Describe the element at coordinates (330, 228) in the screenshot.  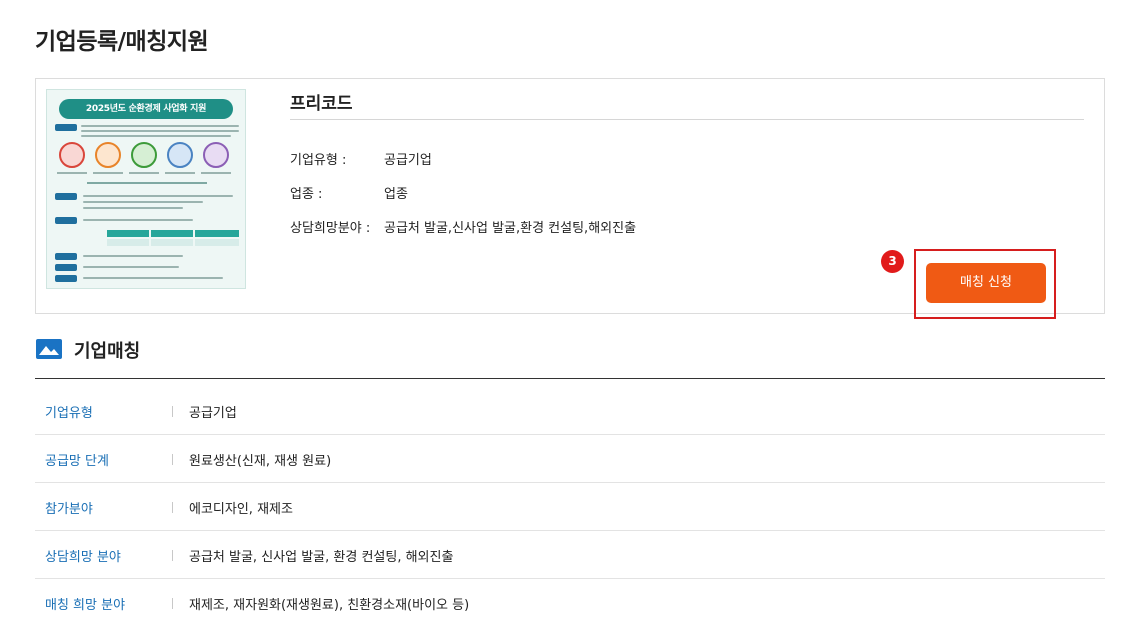
I see `consult-fields-label: 상담희망분야 :` at that location.